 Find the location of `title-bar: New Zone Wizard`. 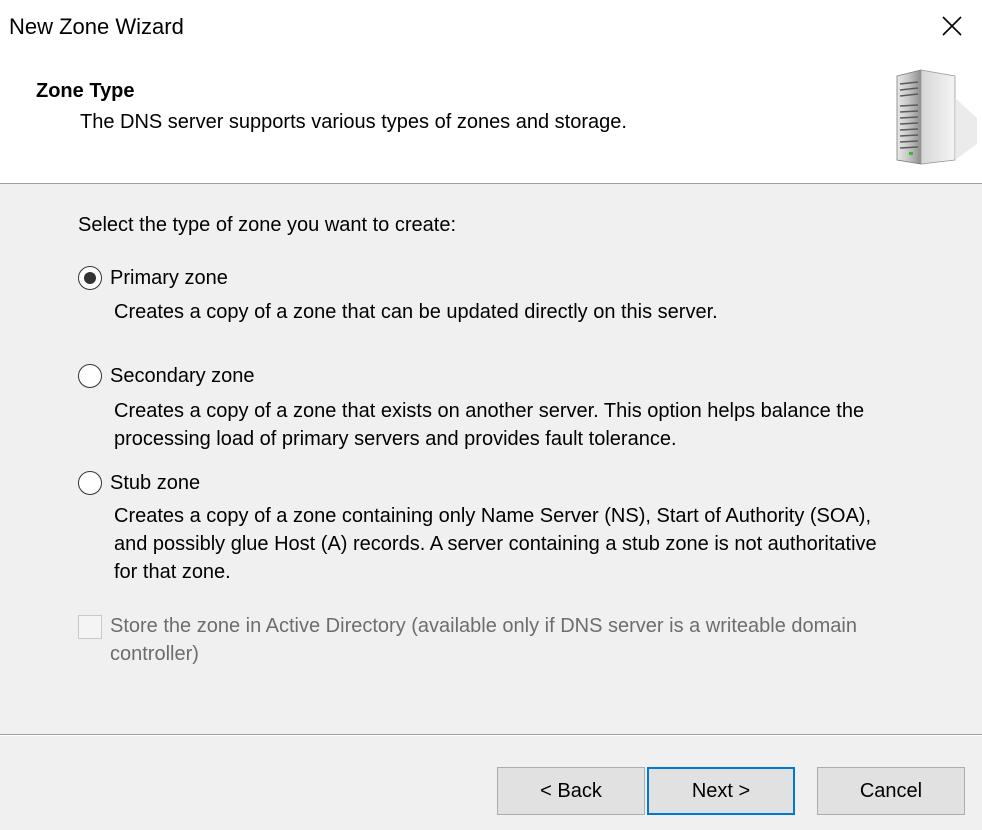

title-bar: New Zone Wizard is located at coordinates (491, 28).